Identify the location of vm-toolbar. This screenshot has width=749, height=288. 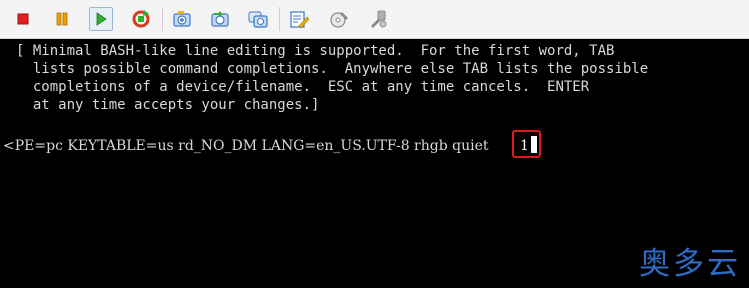
(374, 19).